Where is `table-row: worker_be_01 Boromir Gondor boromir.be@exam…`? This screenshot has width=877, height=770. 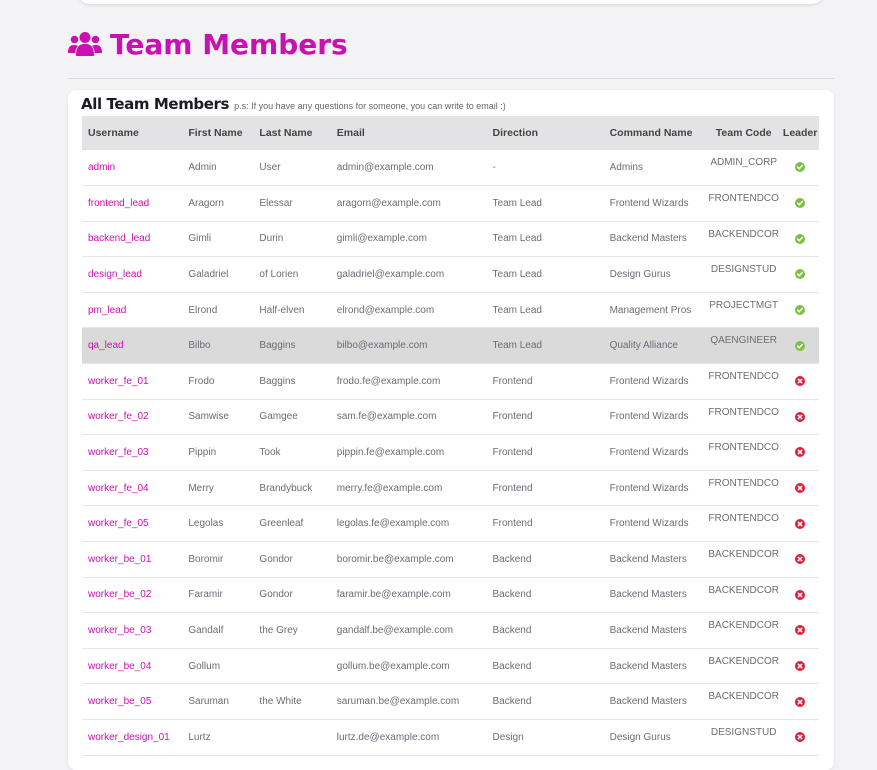 table-row: worker_be_01 Boromir Gondor boromir.be@exam… is located at coordinates (450, 559).